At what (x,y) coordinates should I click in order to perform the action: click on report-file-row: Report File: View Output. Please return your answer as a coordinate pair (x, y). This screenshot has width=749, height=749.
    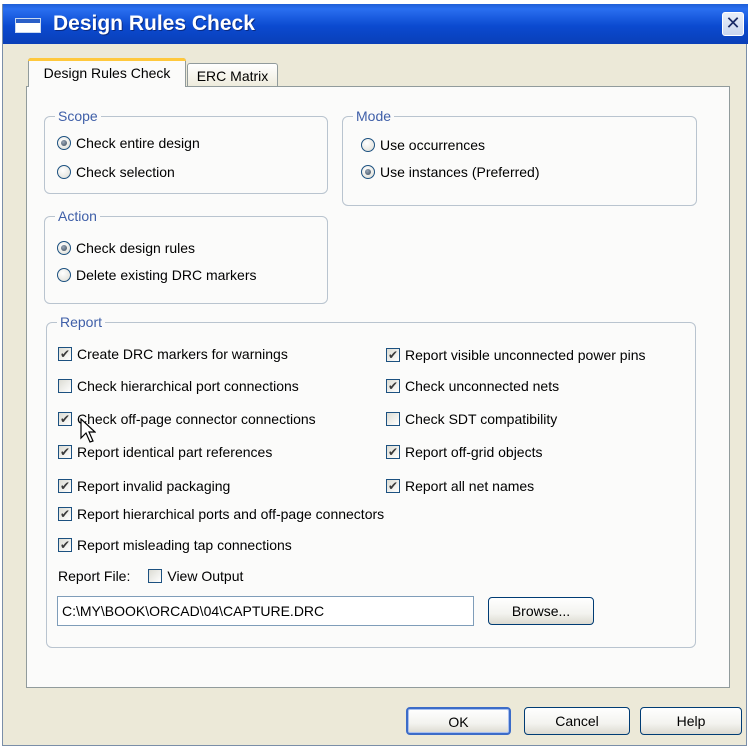
    Looking at the image, I should click on (150, 576).